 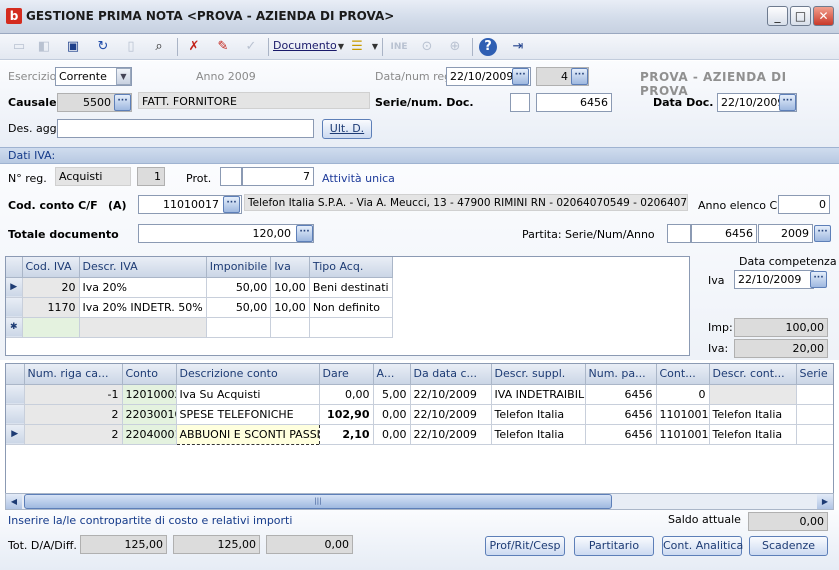 I want to click on cell-tipo-acq, so click(x=351, y=327).